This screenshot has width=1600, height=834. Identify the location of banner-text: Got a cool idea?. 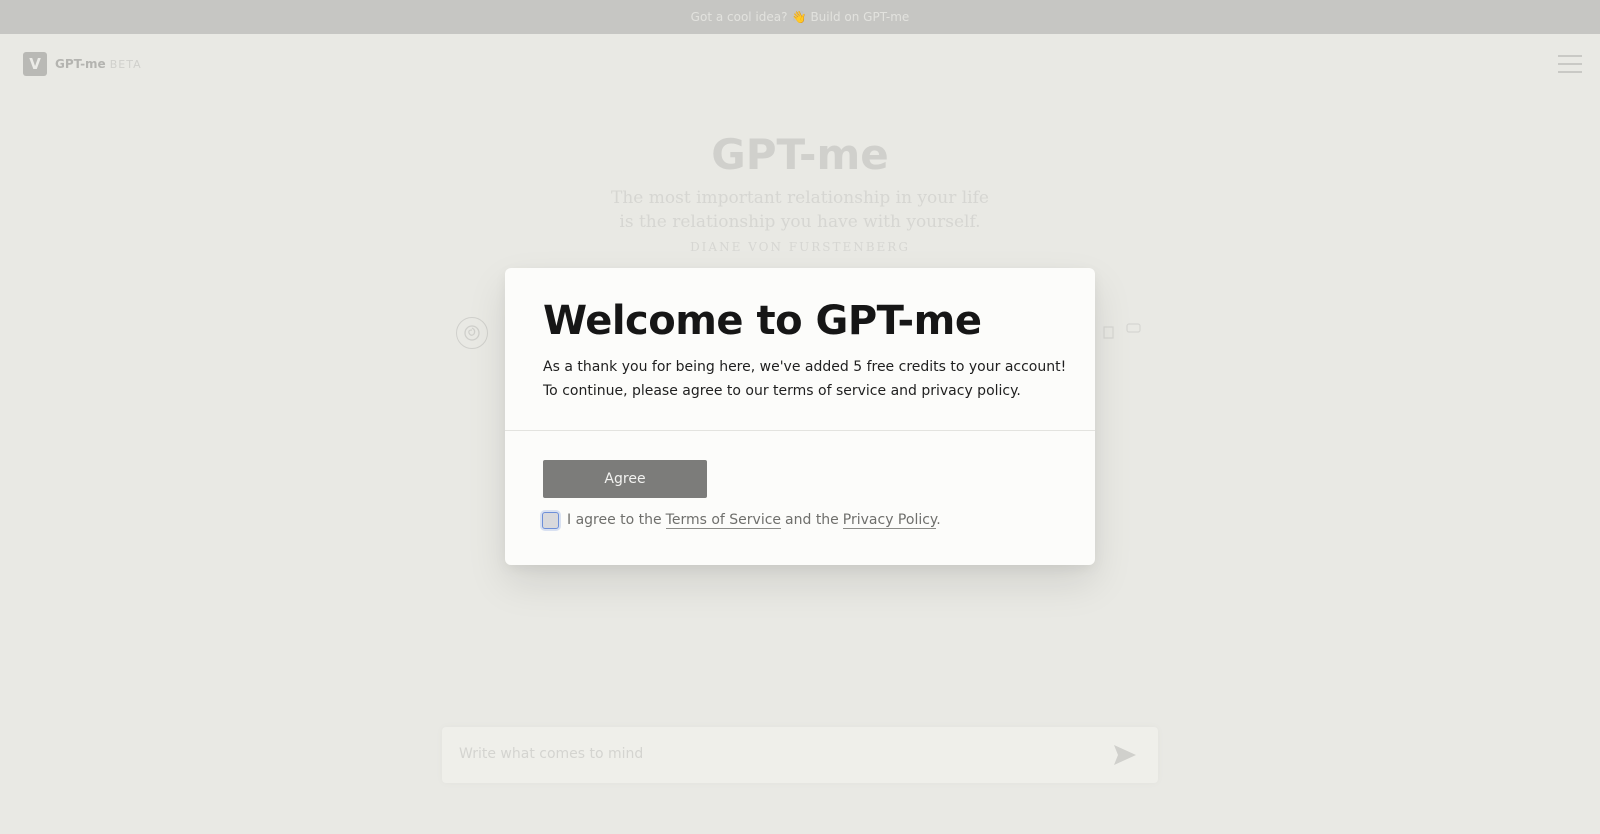
(739, 17).